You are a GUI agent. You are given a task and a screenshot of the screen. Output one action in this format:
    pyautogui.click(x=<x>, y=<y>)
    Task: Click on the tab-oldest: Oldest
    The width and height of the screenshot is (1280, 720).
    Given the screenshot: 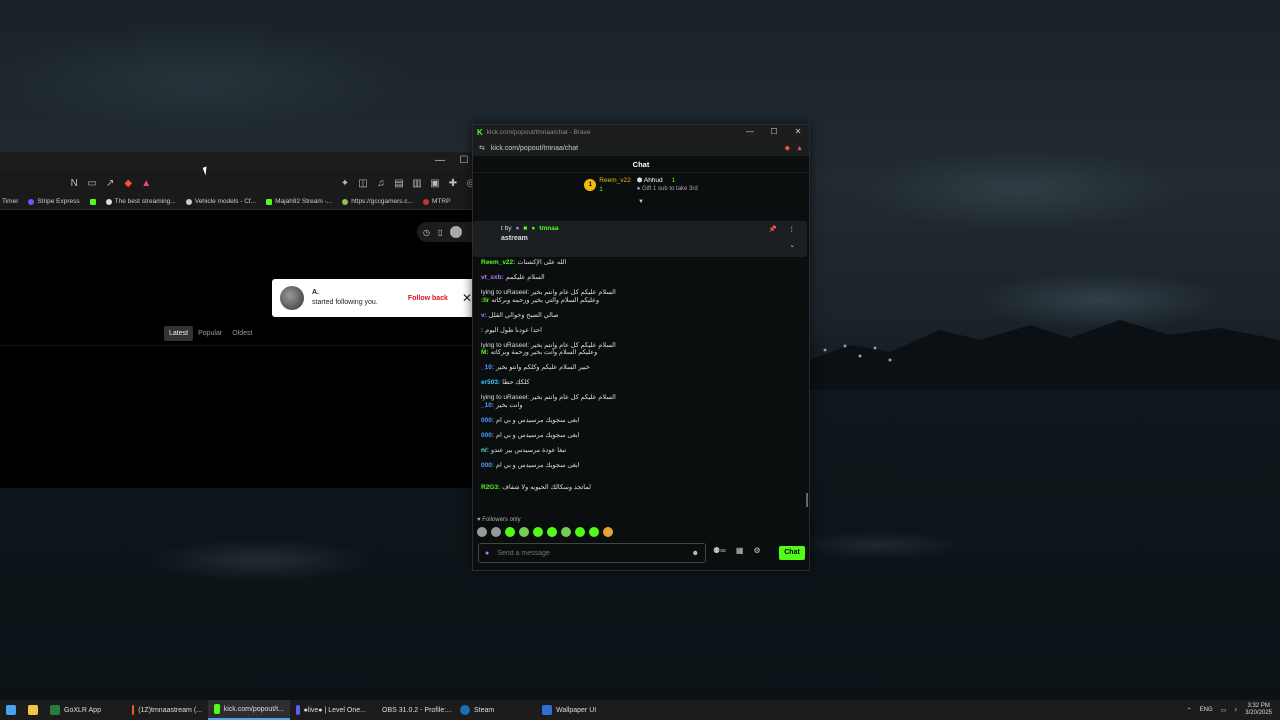 What is the action you would take?
    pyautogui.click(x=242, y=333)
    